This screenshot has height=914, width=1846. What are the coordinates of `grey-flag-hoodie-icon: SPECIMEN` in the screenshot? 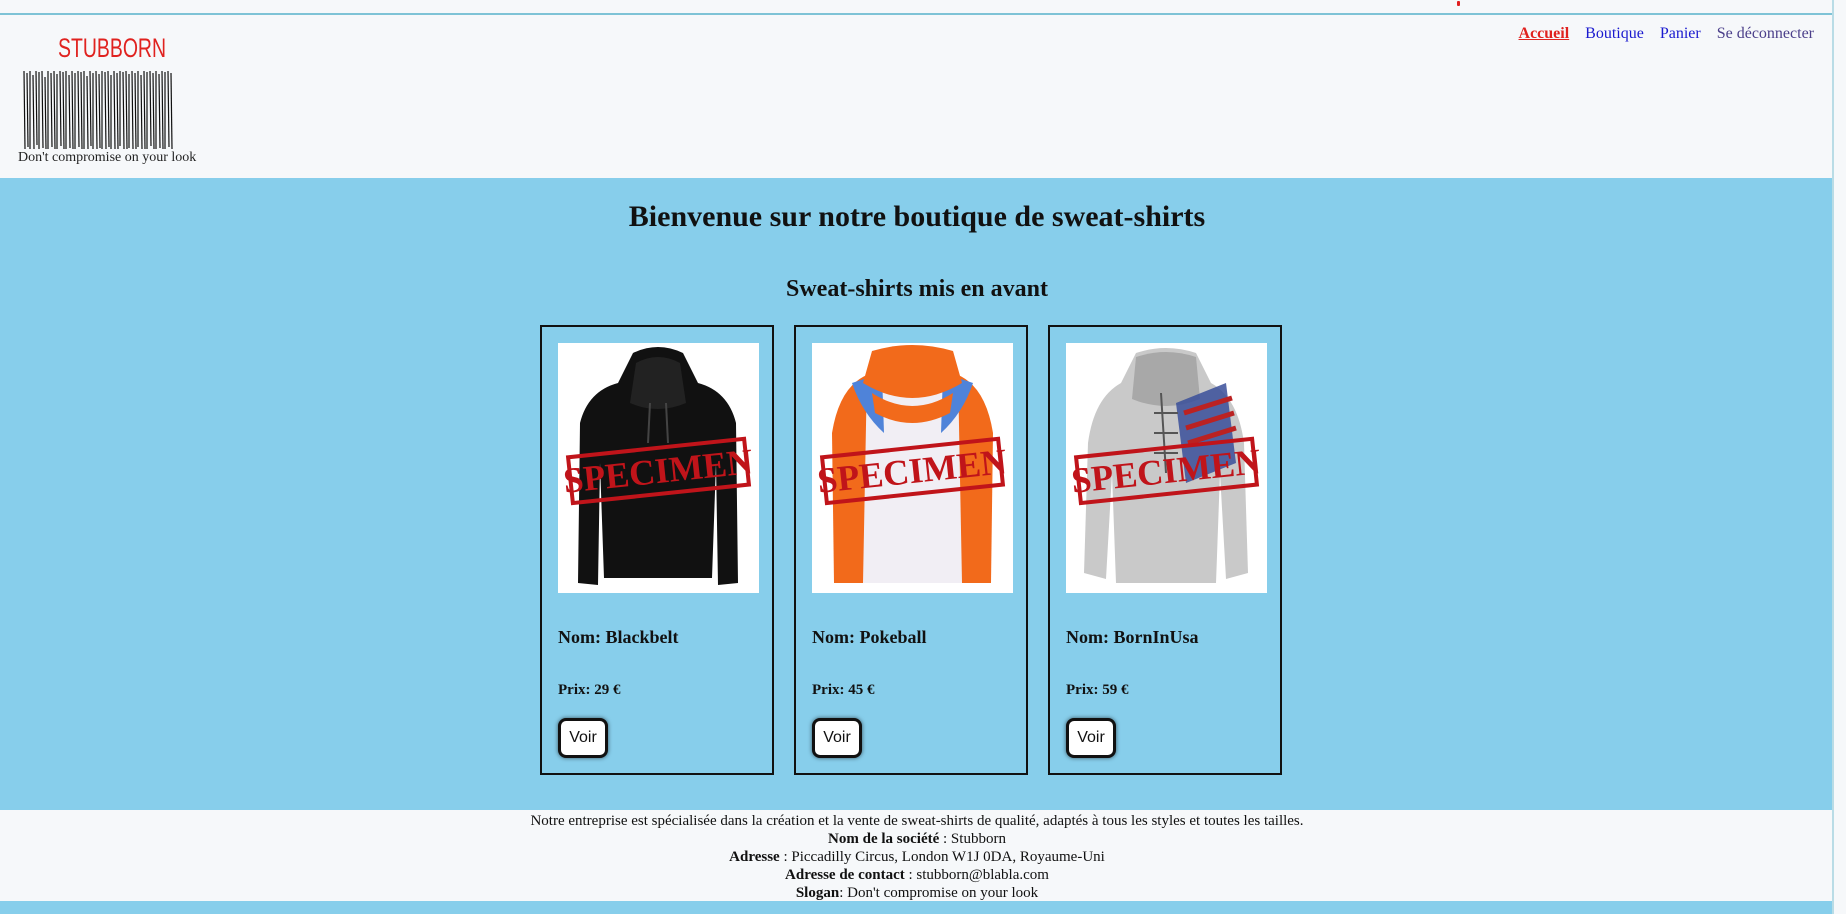 It's located at (1166, 465).